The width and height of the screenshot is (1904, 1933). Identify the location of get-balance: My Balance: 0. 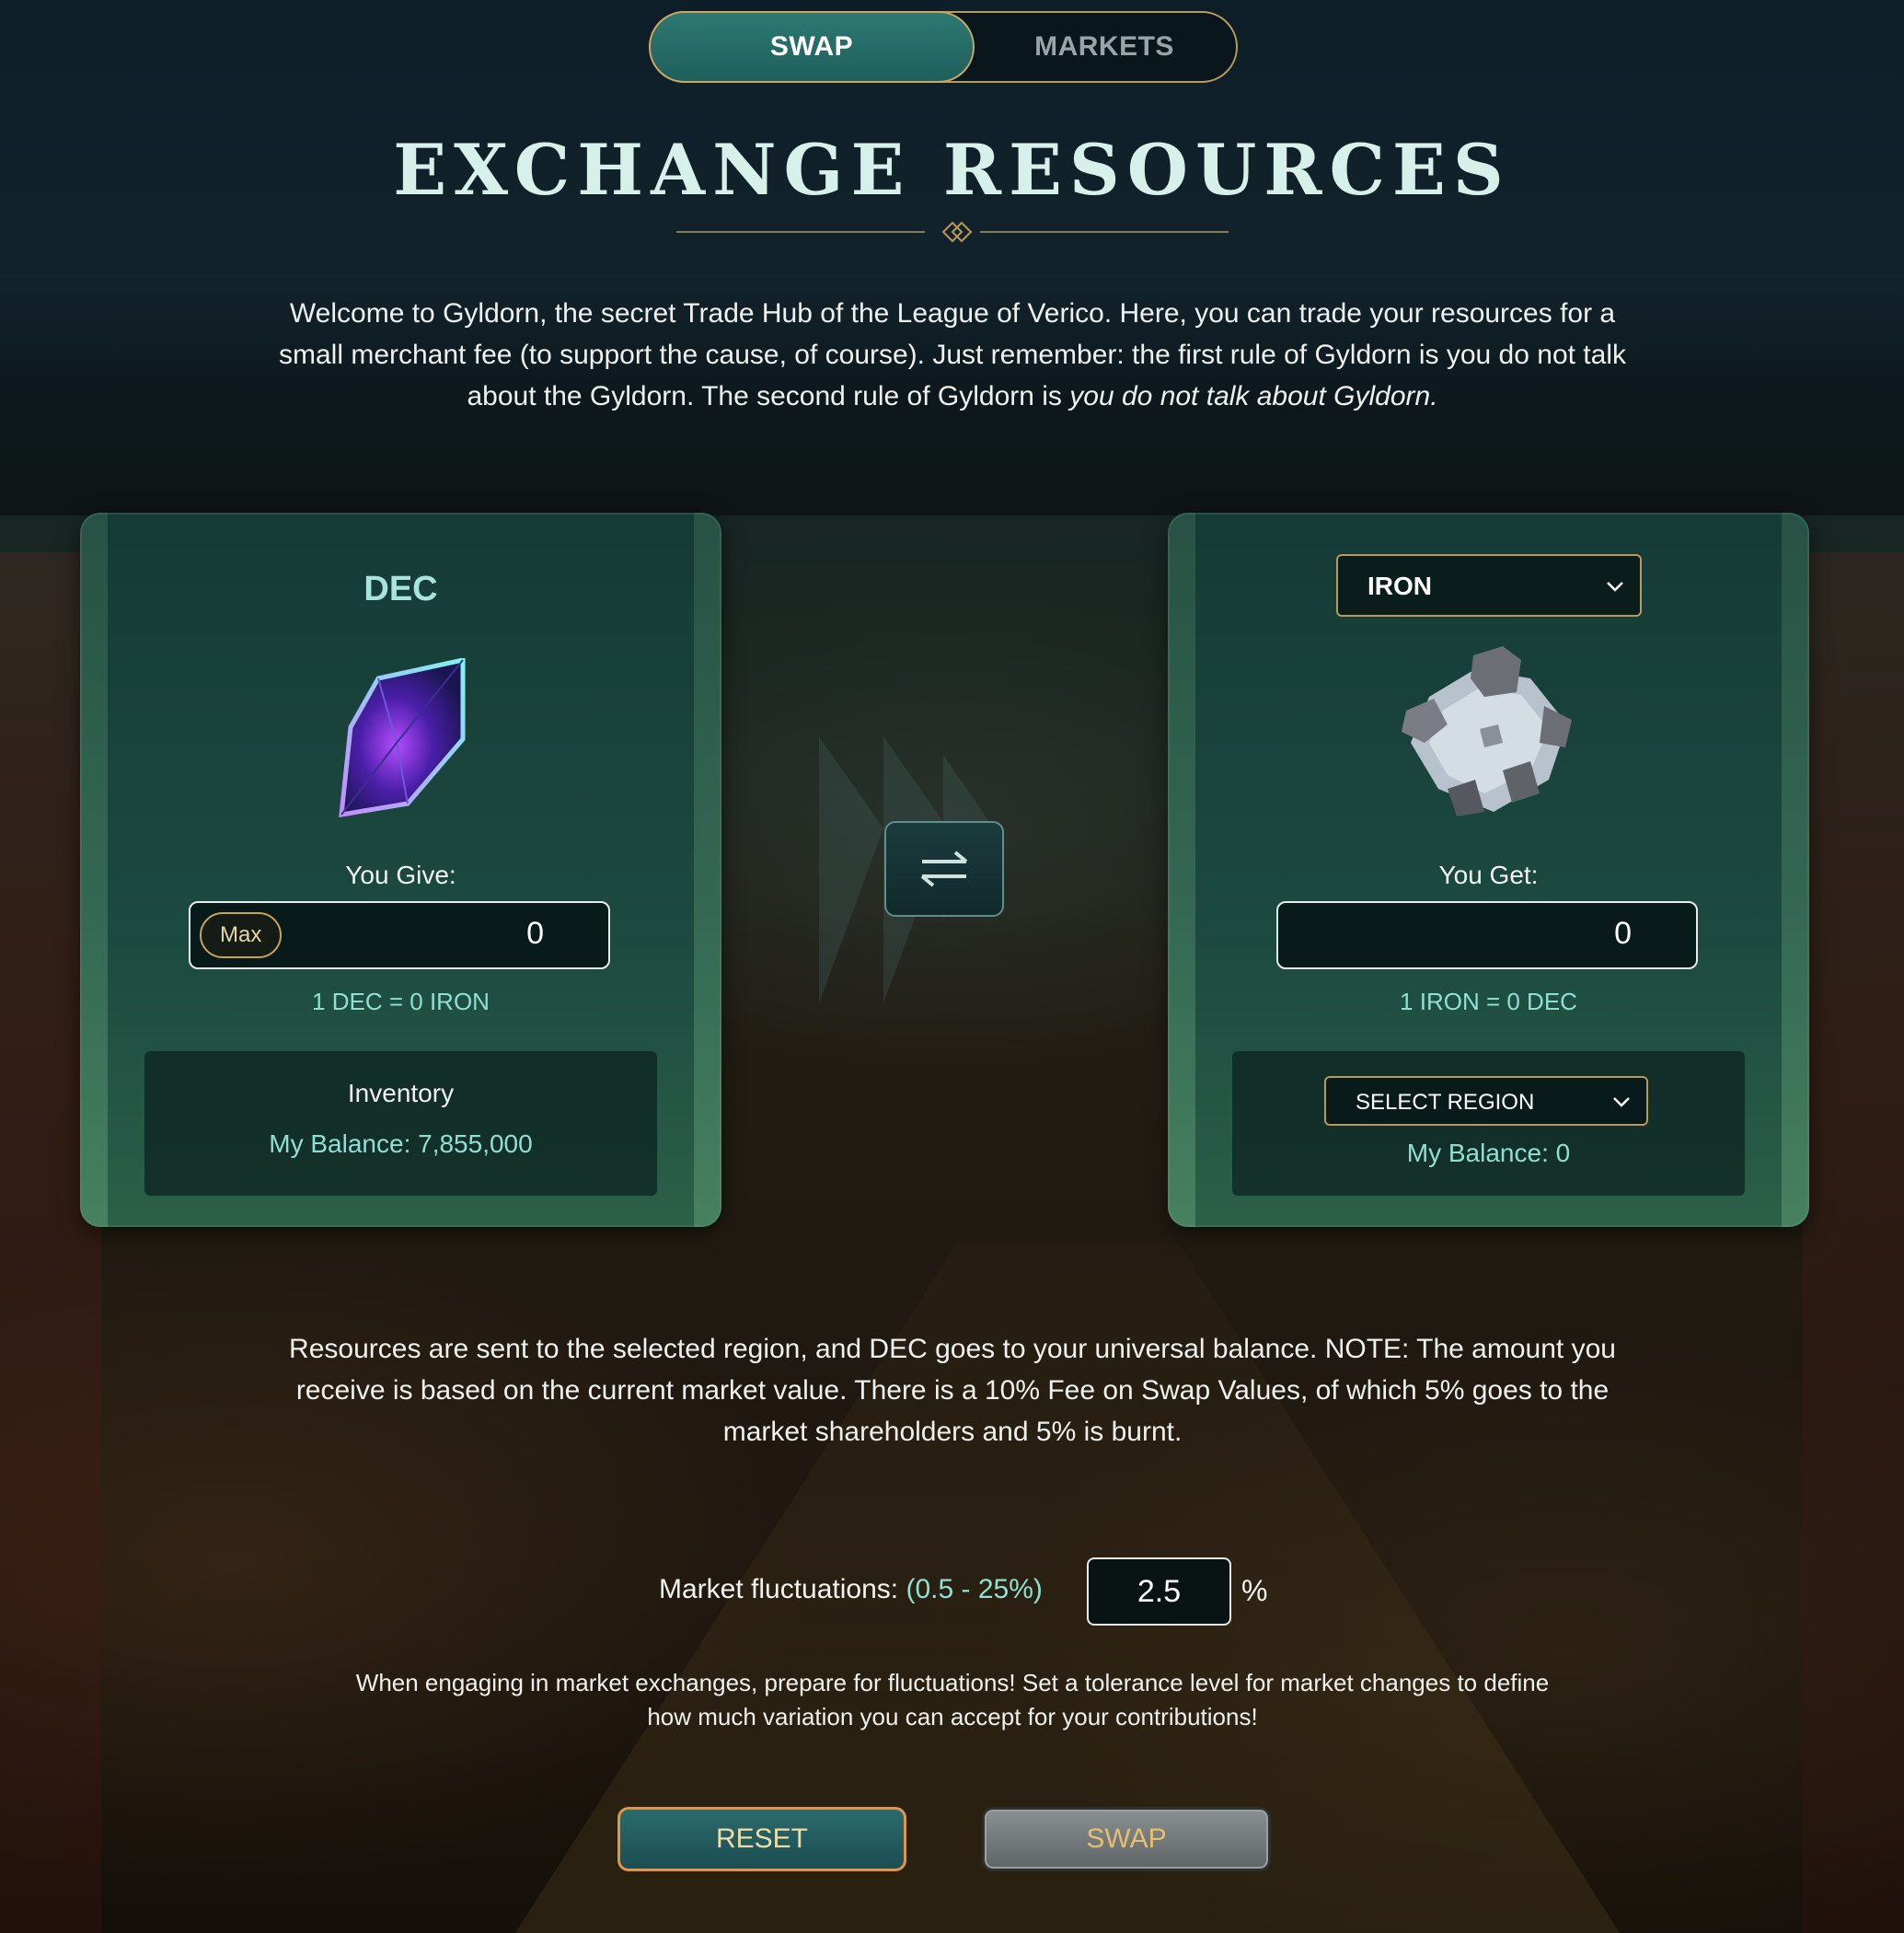
(1488, 1153).